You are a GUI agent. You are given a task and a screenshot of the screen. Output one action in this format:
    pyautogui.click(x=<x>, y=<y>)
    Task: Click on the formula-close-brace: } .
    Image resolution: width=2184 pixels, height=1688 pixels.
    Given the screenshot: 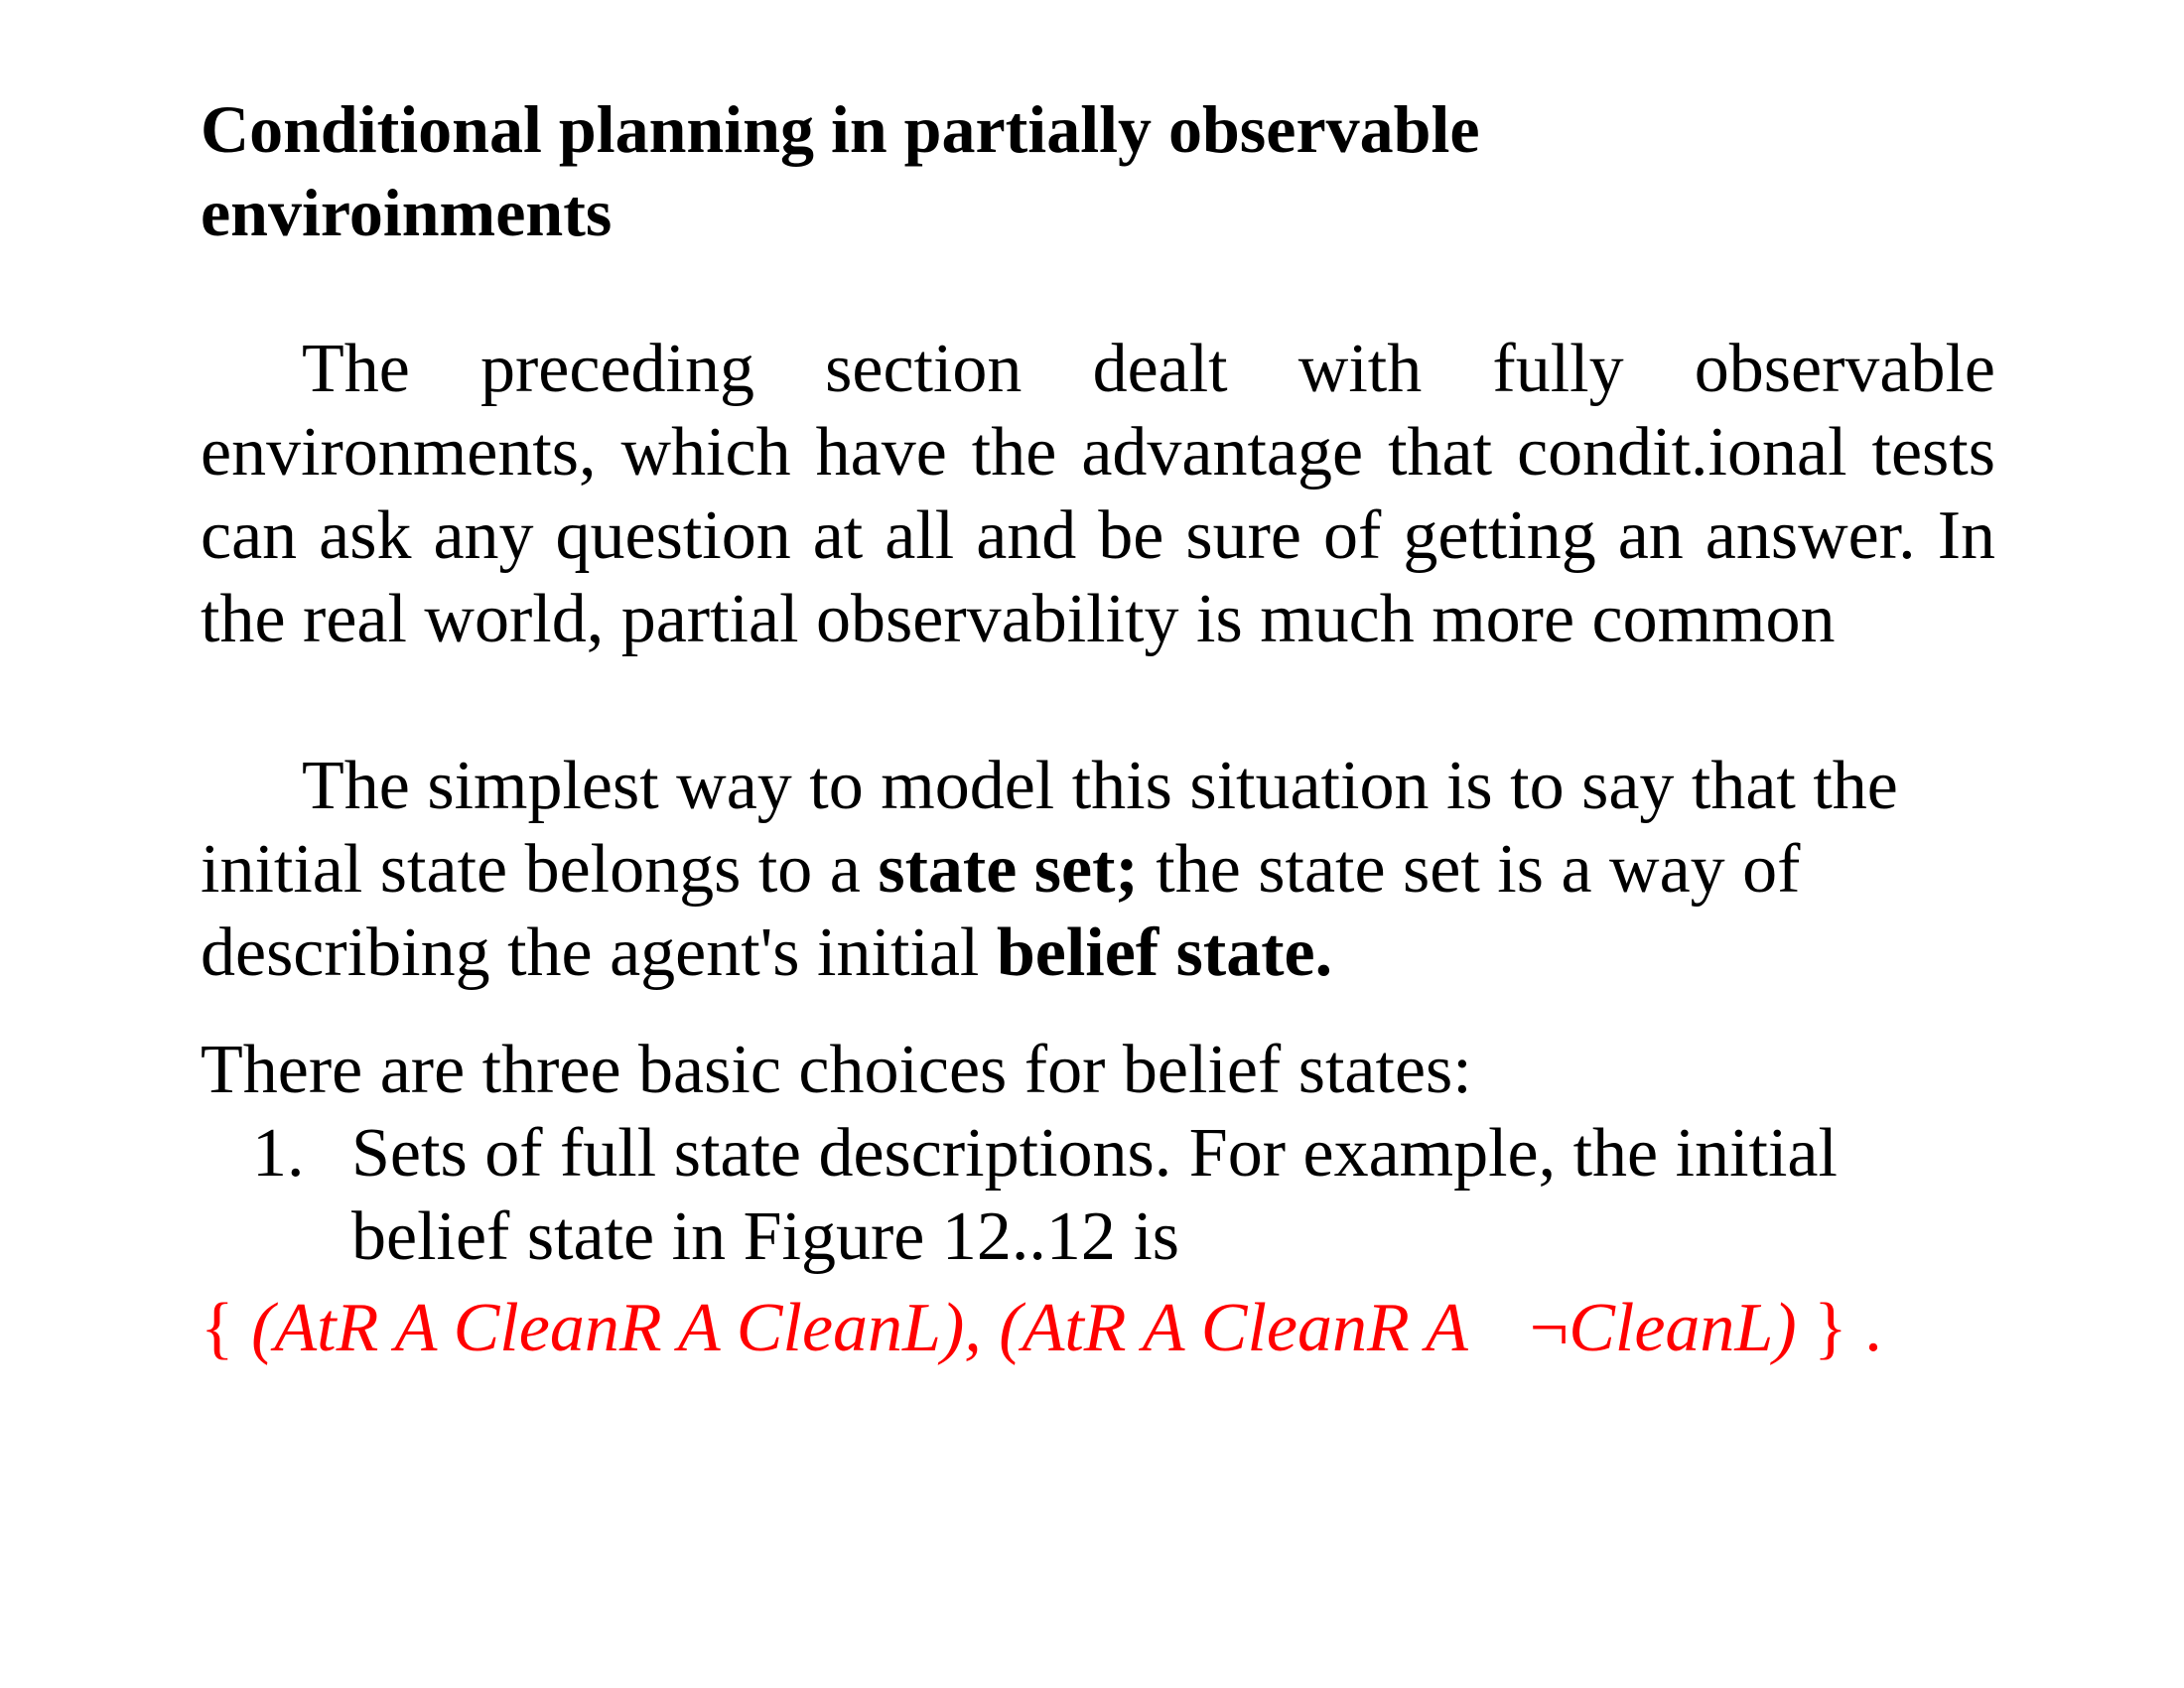 What is the action you would take?
    pyautogui.click(x=1839, y=1328)
    